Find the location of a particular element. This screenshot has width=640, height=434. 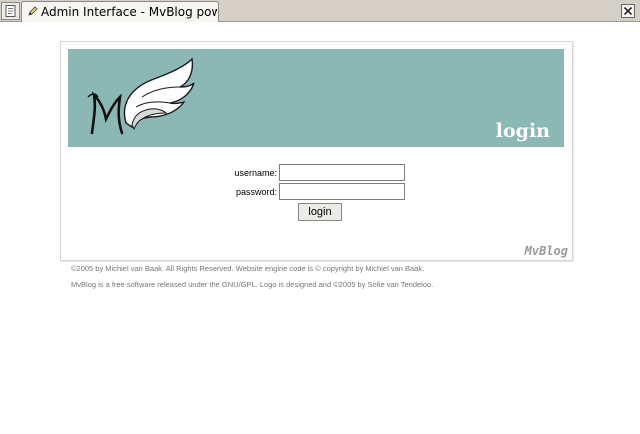

close-tab-button is located at coordinates (628, 11).